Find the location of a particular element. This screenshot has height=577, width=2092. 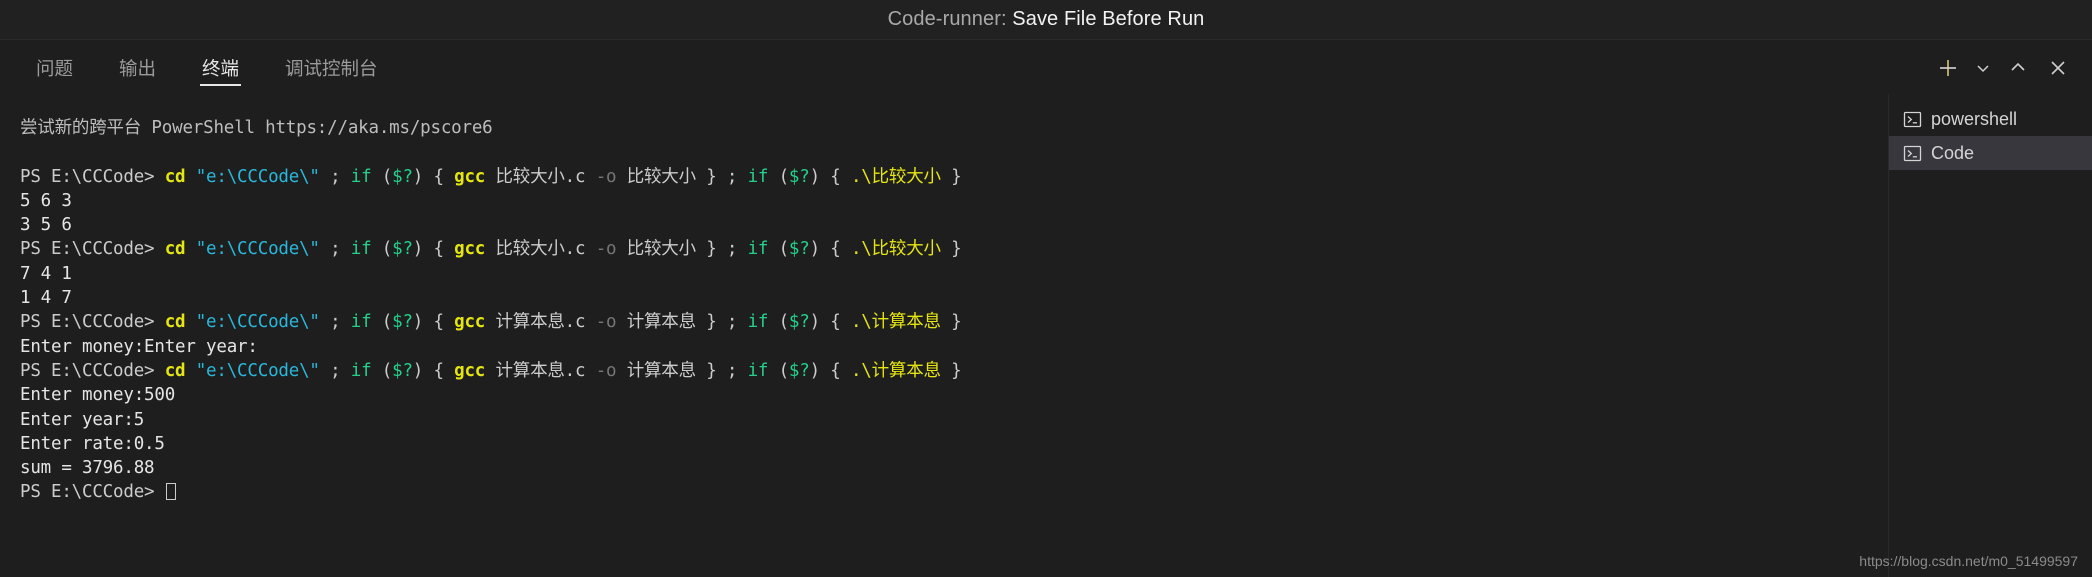

terminal-segment: 计算本息 } ; is located at coordinates (682, 322).